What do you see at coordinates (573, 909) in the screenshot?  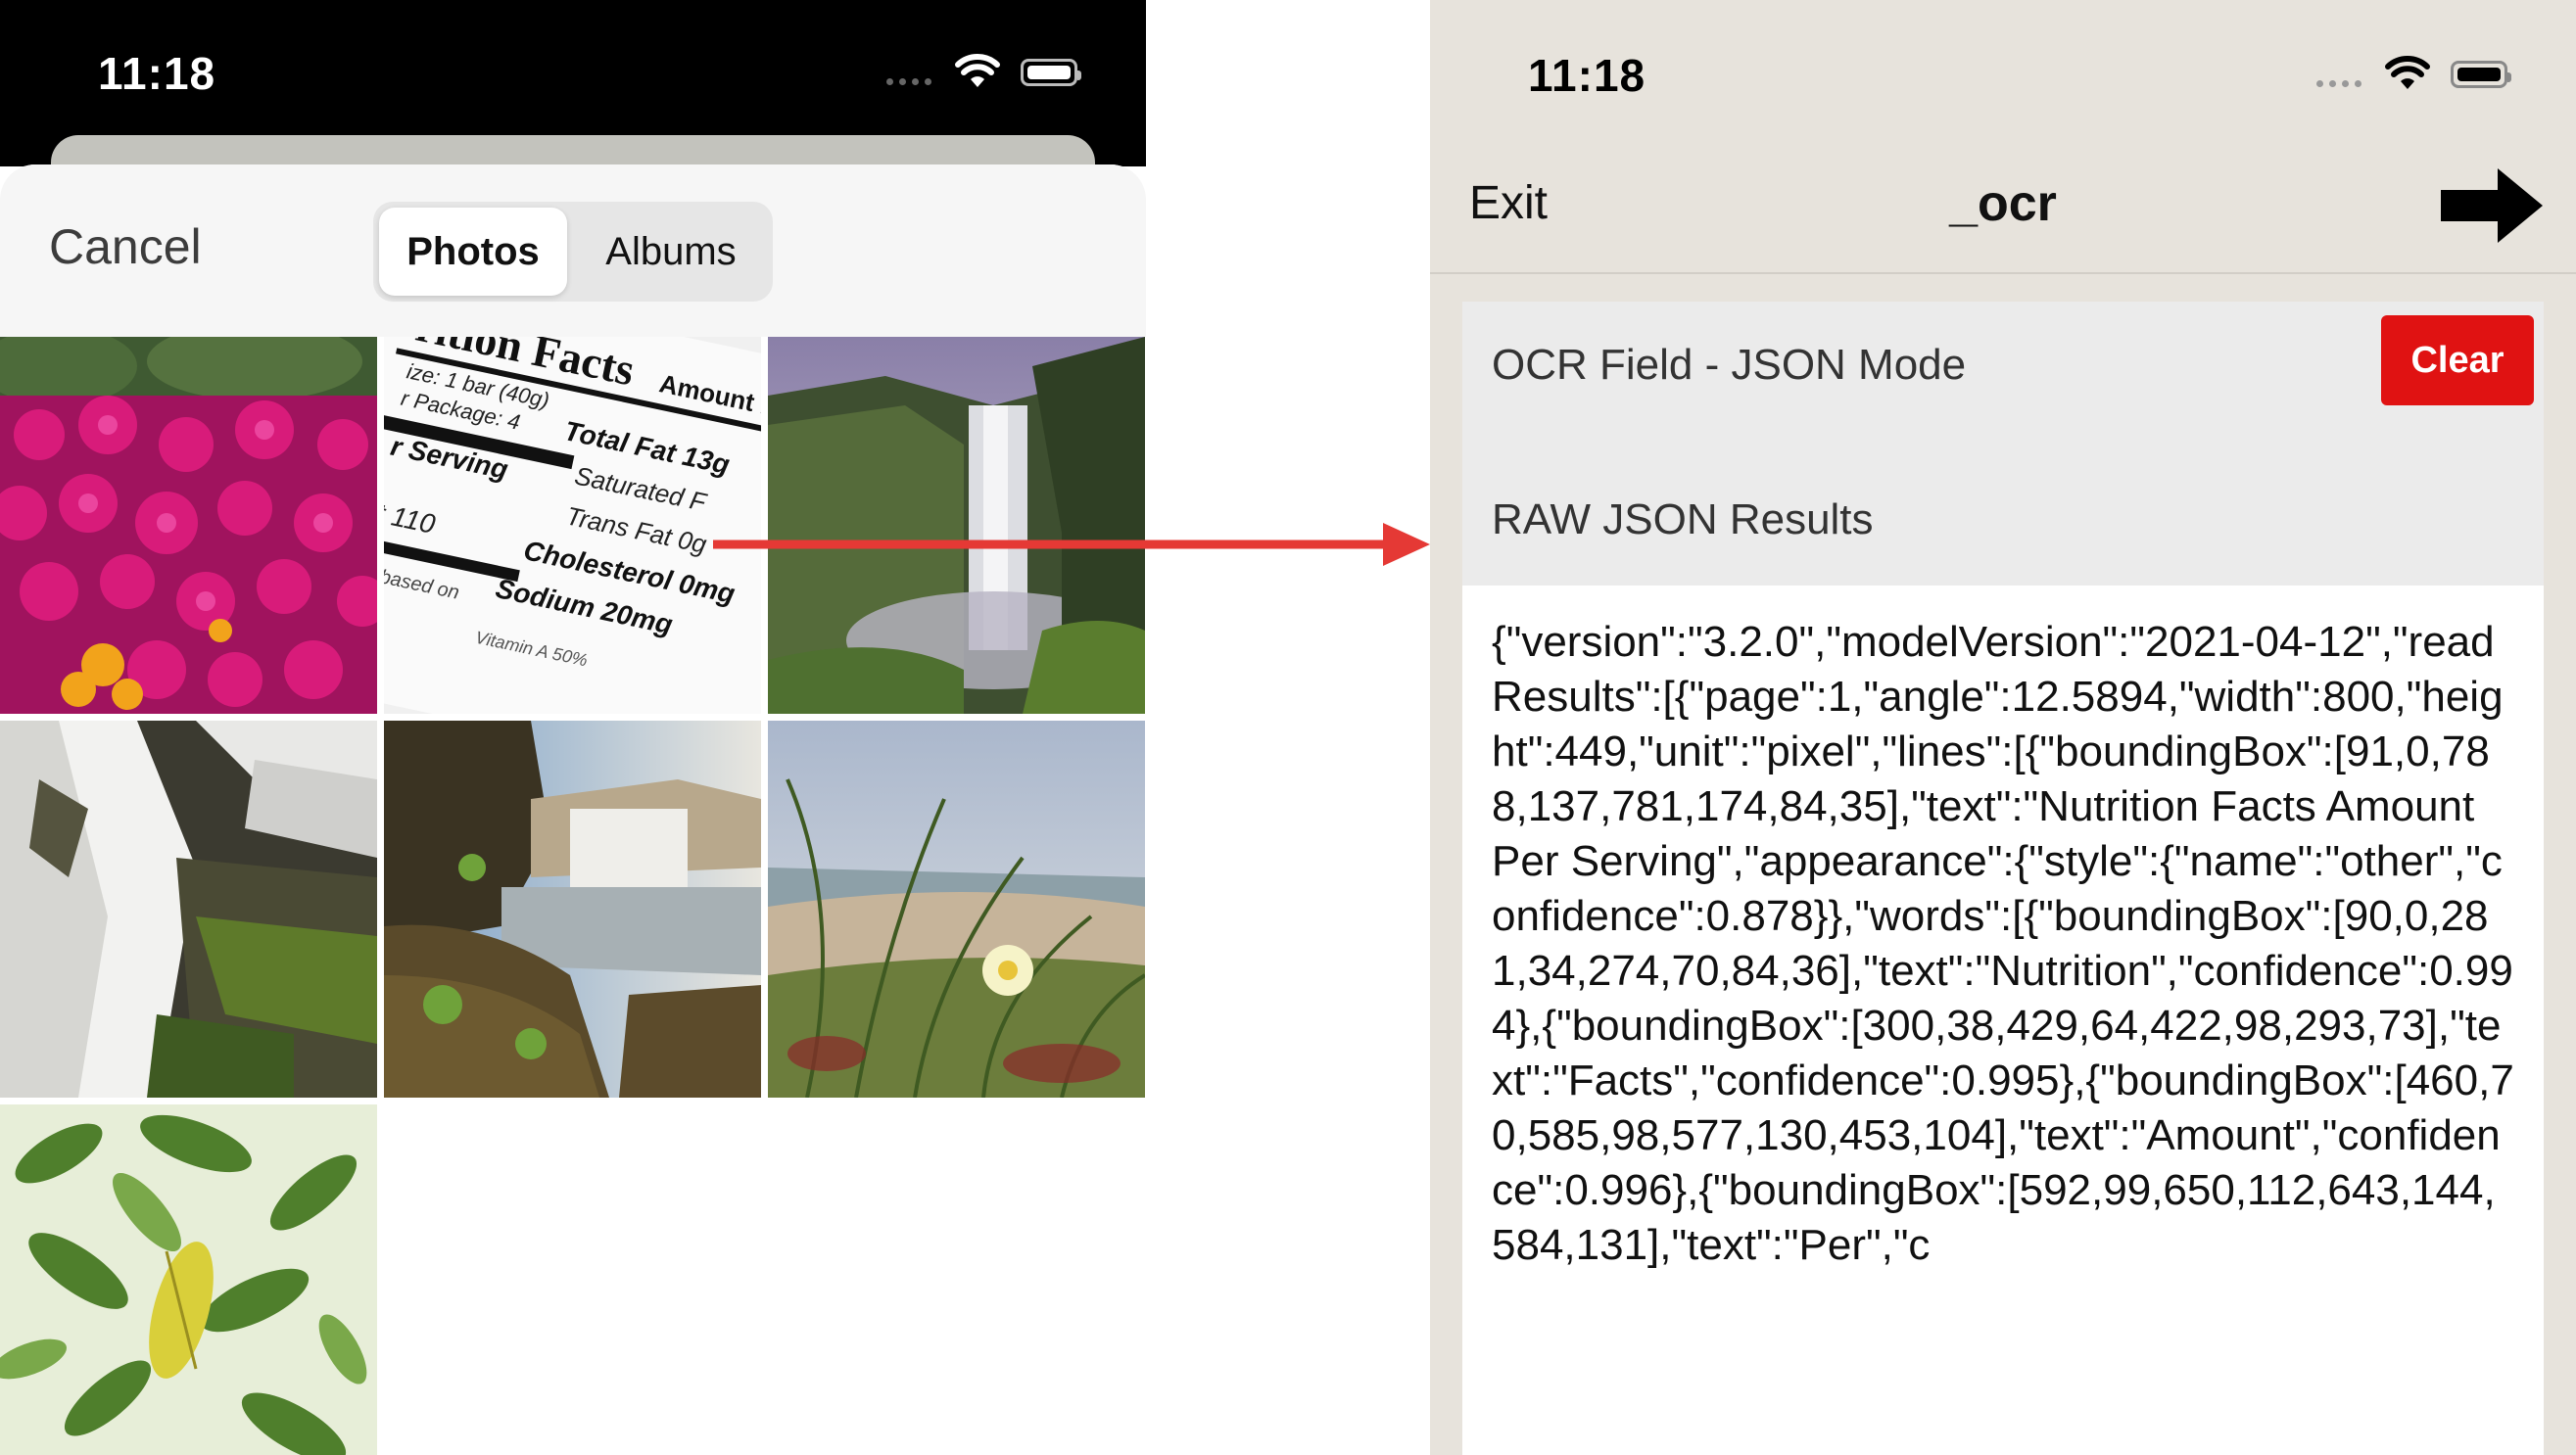 I see `photo-thumbnail-waterfall-sunlight` at bounding box center [573, 909].